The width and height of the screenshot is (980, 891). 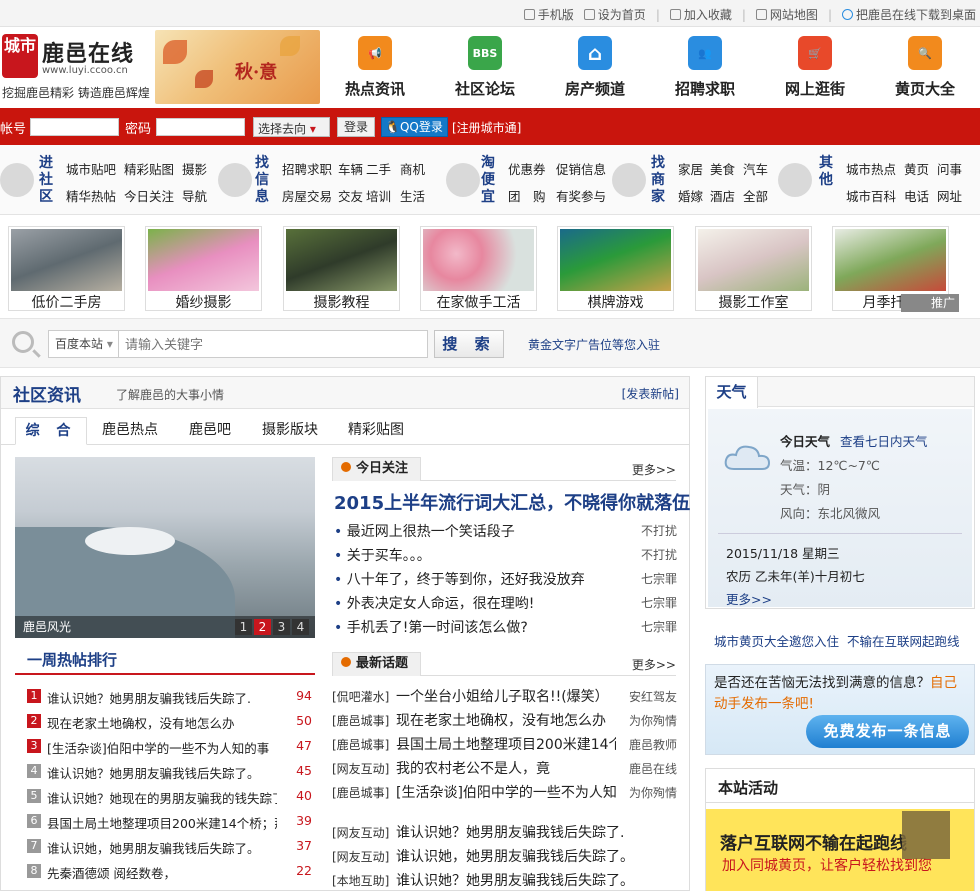 What do you see at coordinates (352, 168) in the screenshot?
I see `cat-link: 车辆` at bounding box center [352, 168].